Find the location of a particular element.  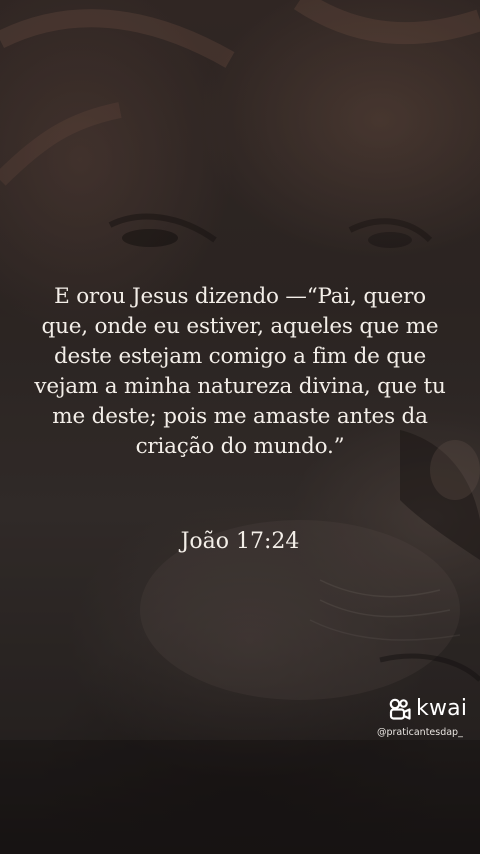

kwai-brand-text: kwai is located at coordinates (442, 708).